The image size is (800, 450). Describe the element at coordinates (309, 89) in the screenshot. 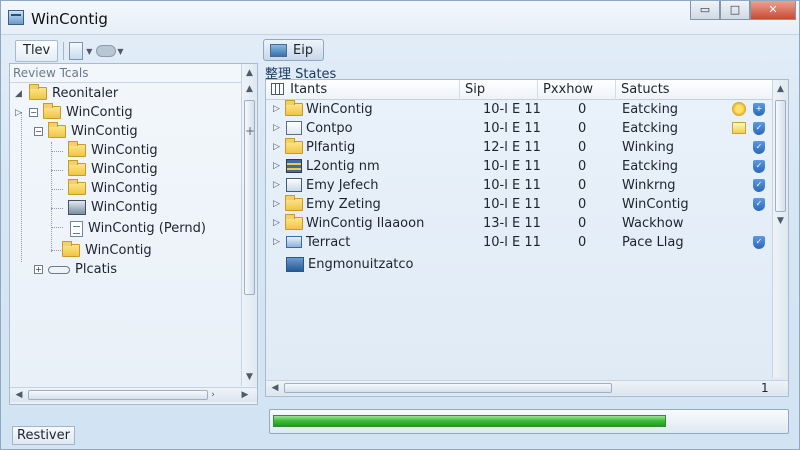

I see `column-header-label: Itants` at that location.